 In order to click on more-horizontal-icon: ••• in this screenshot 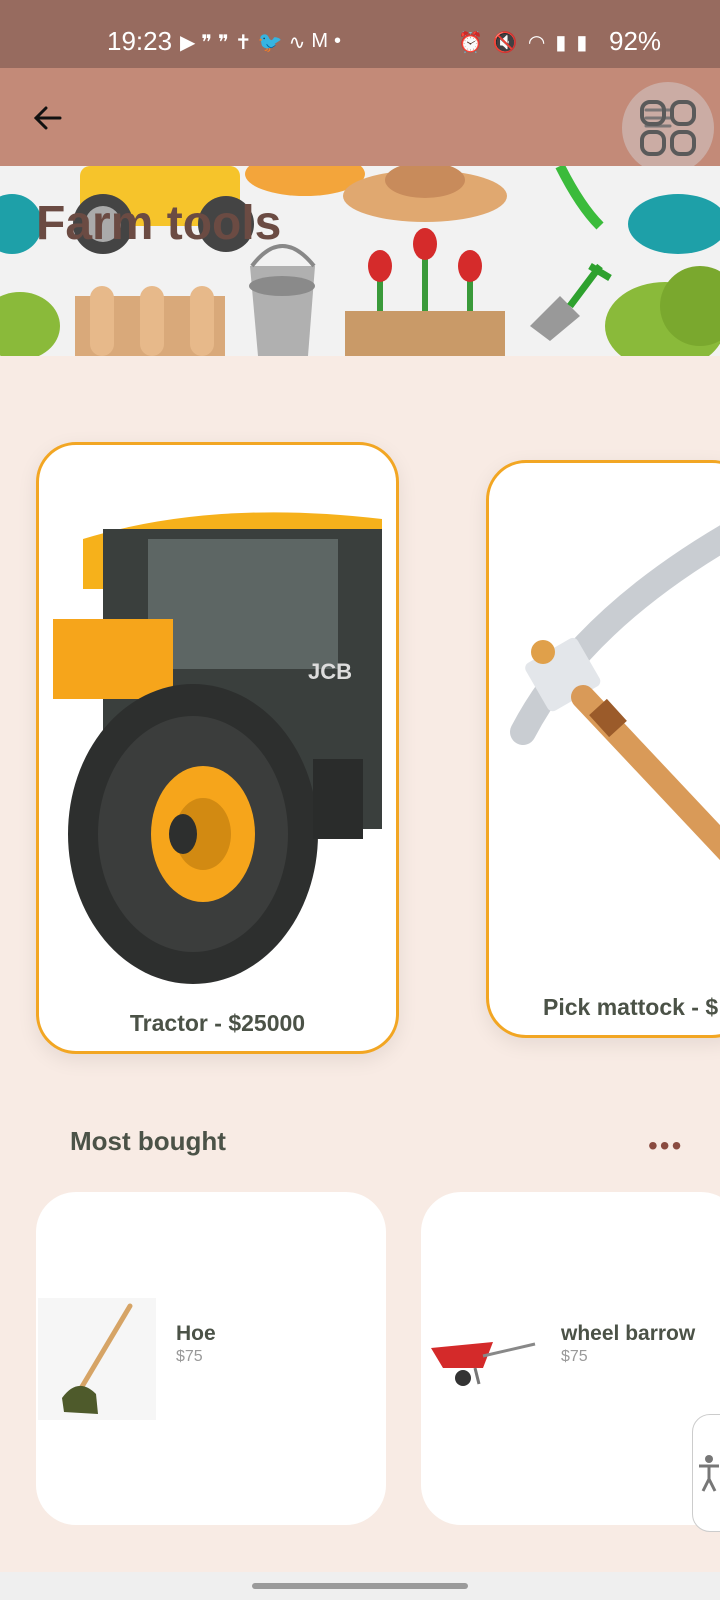, I will do `click(665, 1146)`.